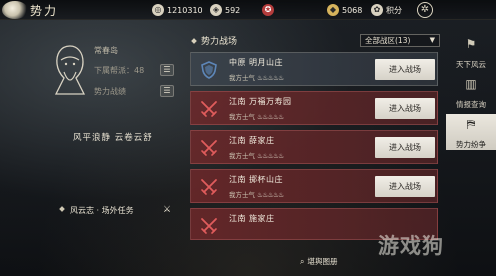  I want to click on coupon-resource: ◈ 592, so click(225, 10).